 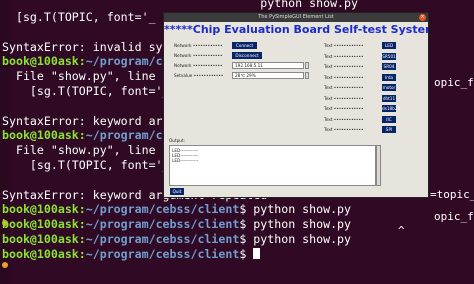 What do you see at coordinates (401, 230) in the screenshot?
I see `terminal-fragment: ^` at bounding box center [401, 230].